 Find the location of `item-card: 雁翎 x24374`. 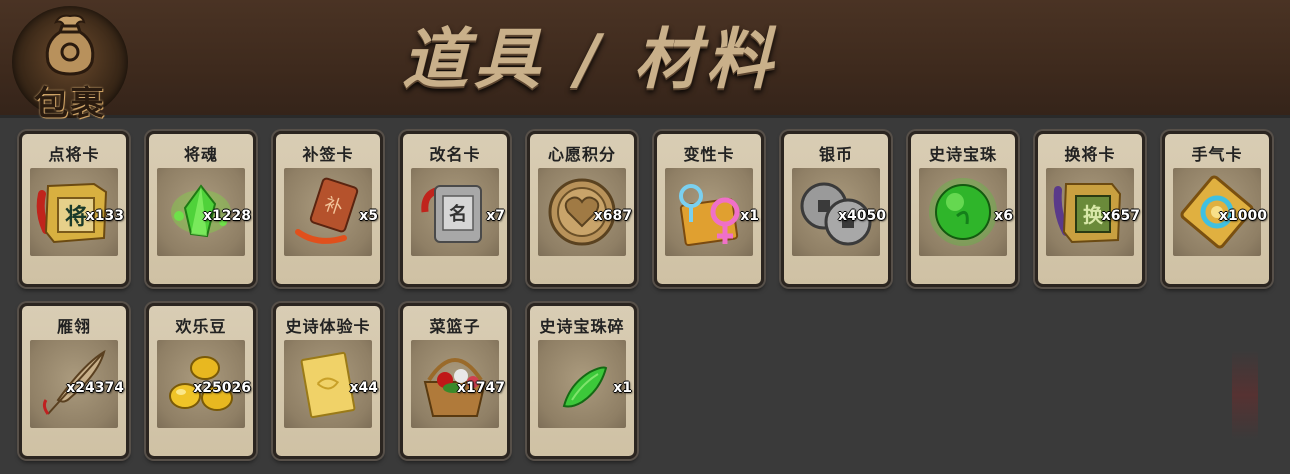

item-card: 雁翎 x24374 is located at coordinates (74, 381).